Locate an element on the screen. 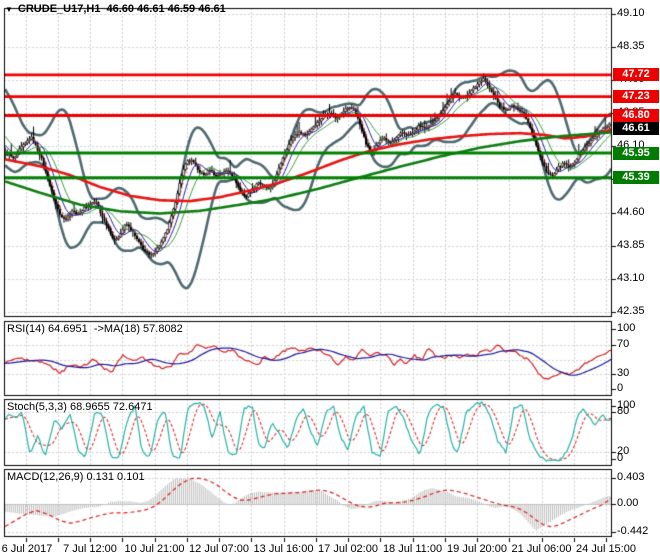  date-axis-label: 21 Jul 06:00 is located at coordinates (541, 549).